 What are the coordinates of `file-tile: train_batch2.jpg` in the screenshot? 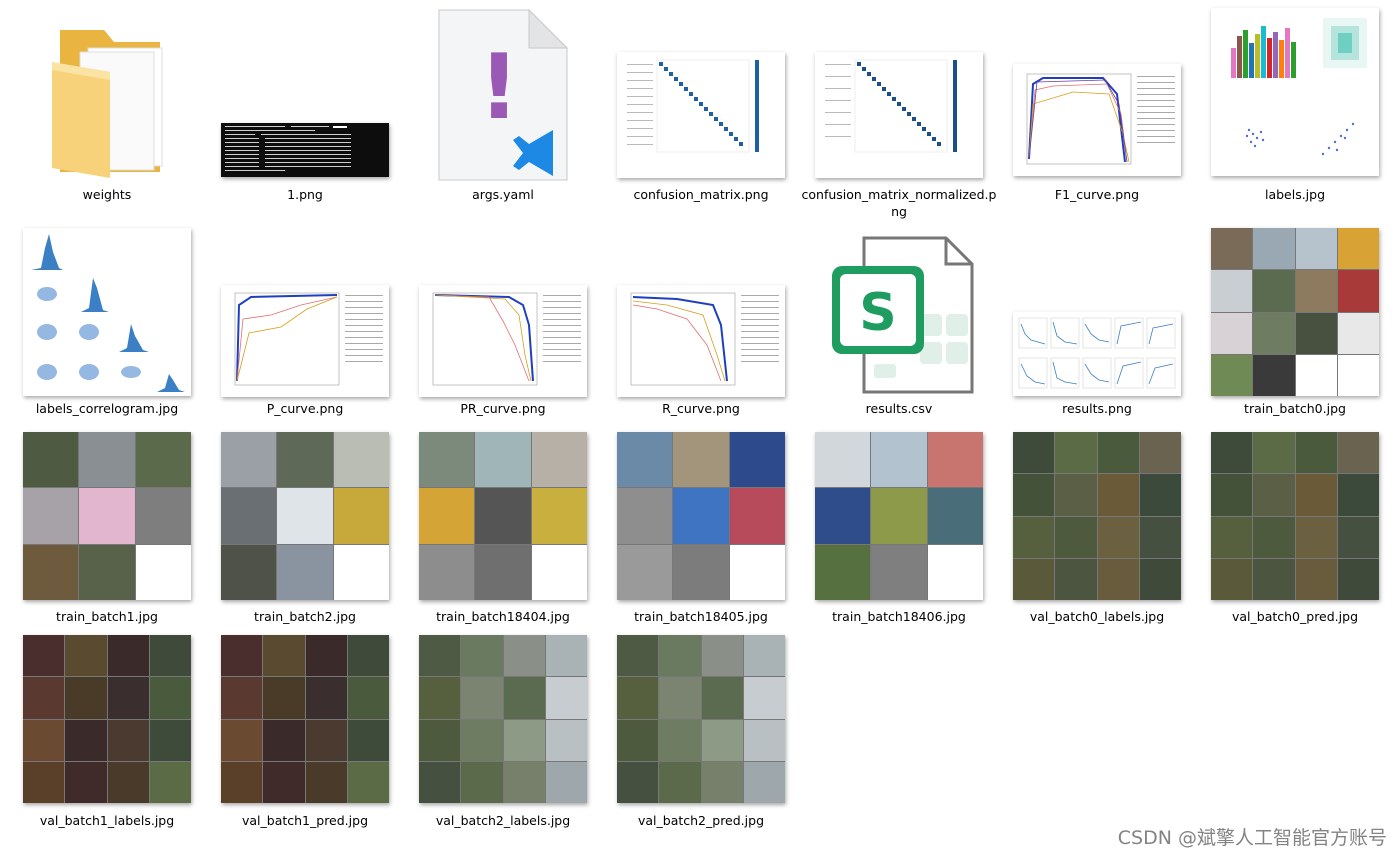 It's located at (305, 528).